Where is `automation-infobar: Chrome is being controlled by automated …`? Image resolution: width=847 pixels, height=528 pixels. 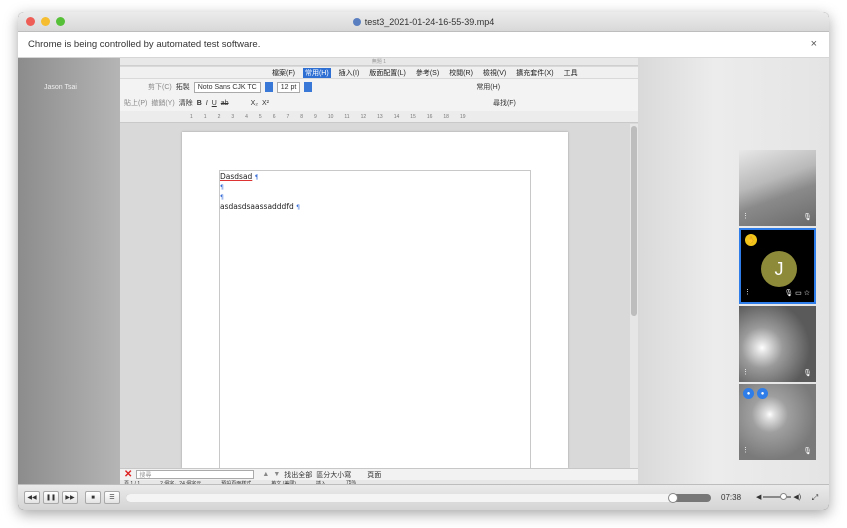 automation-infobar: Chrome is being controlled by automated … is located at coordinates (423, 45).